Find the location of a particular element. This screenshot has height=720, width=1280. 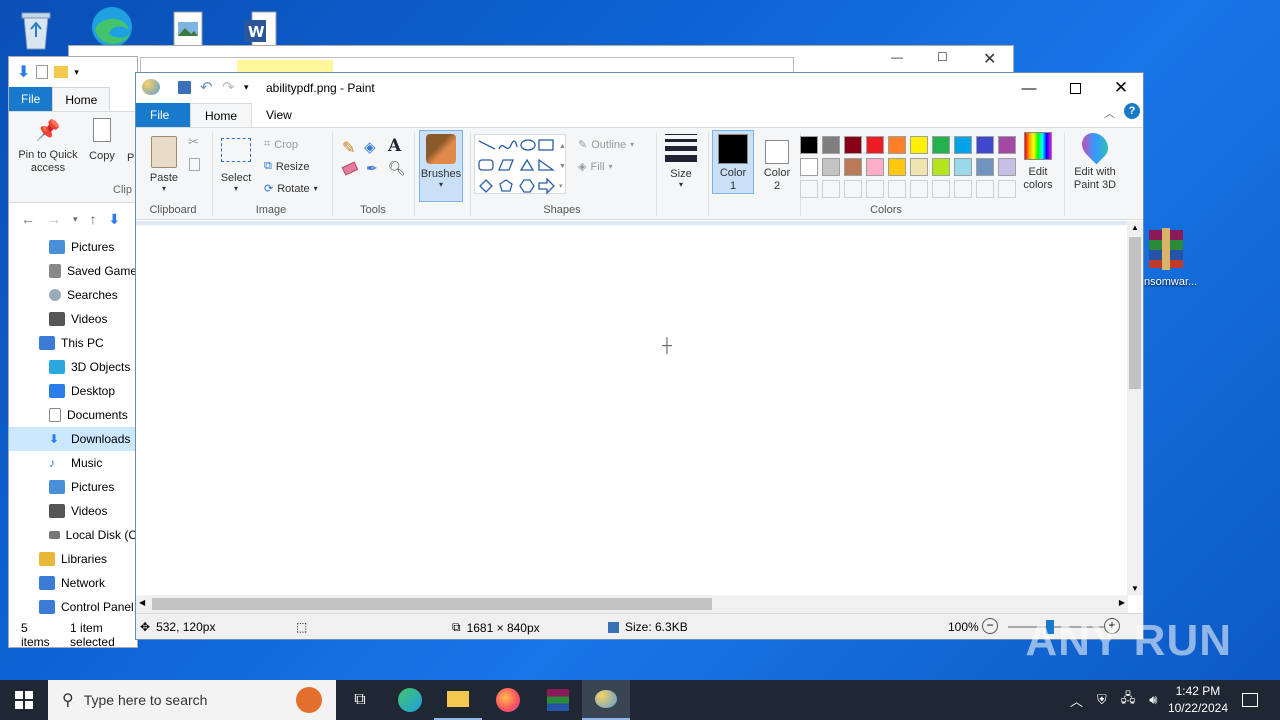

gallery-scroll-icon: ▲ ▼ ▾ is located at coordinates (562, 167).